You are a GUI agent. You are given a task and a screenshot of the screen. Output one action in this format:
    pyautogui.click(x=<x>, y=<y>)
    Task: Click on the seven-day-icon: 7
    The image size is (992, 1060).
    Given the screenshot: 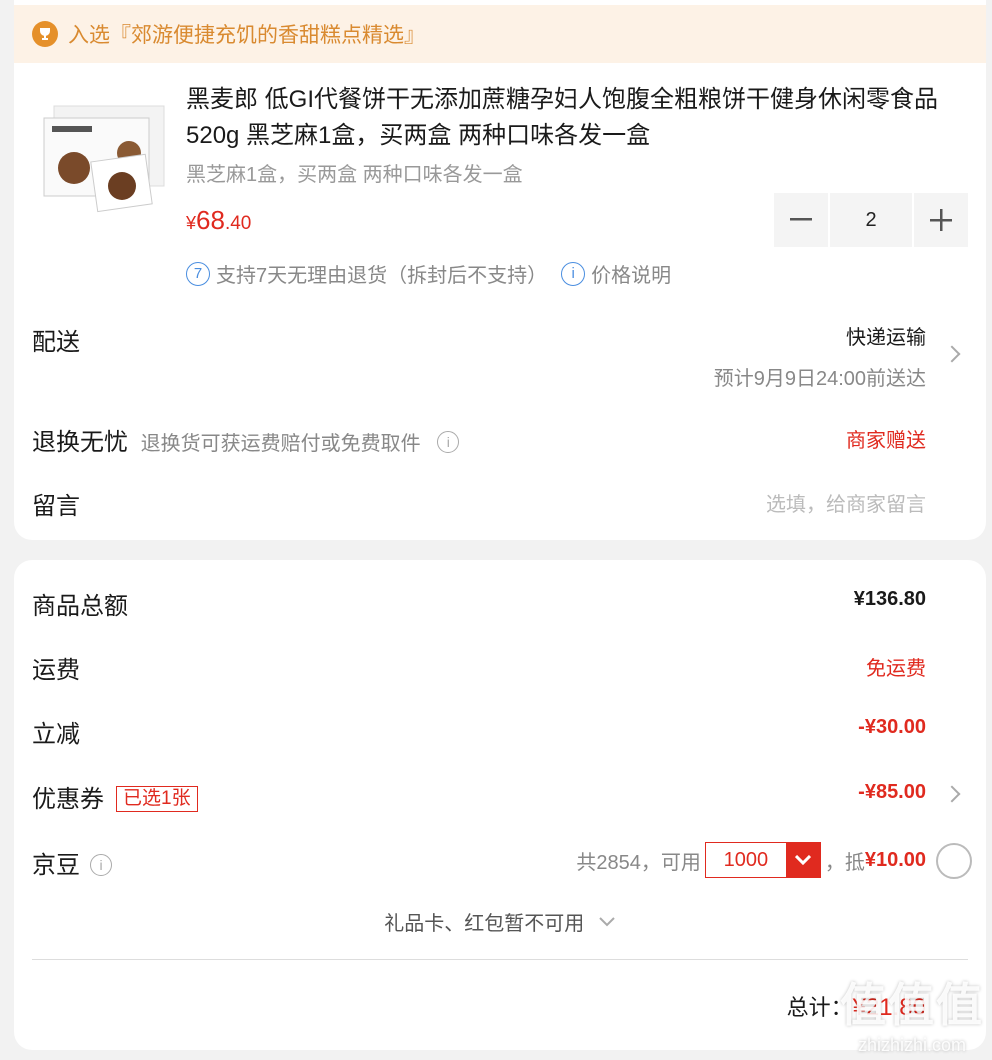 What is the action you would take?
    pyautogui.click(x=198, y=273)
    